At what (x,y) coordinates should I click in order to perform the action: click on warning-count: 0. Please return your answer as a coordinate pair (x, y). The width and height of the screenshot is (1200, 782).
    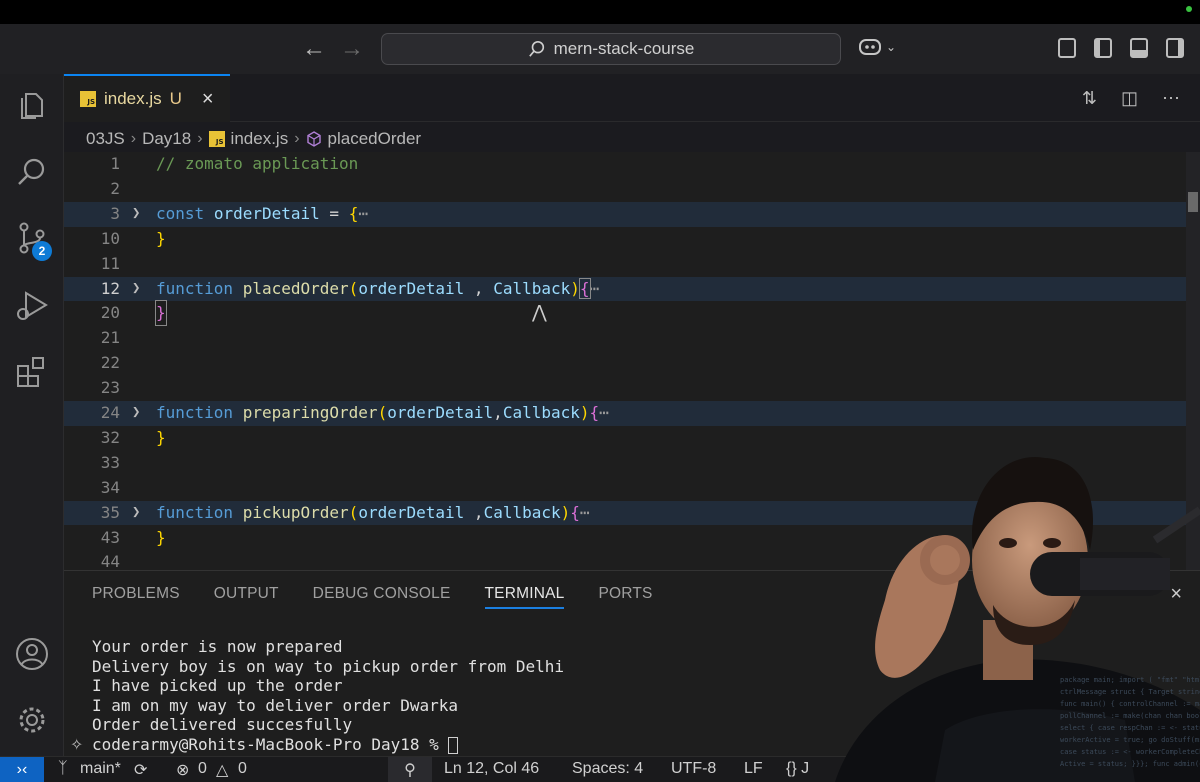
    Looking at the image, I should click on (242, 769).